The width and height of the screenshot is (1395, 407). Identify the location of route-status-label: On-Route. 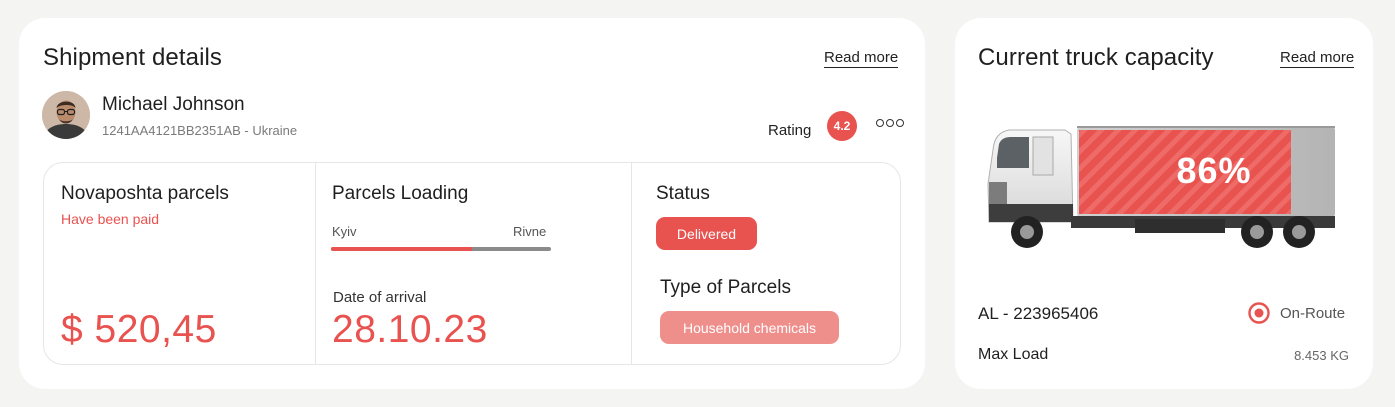
(1313, 313).